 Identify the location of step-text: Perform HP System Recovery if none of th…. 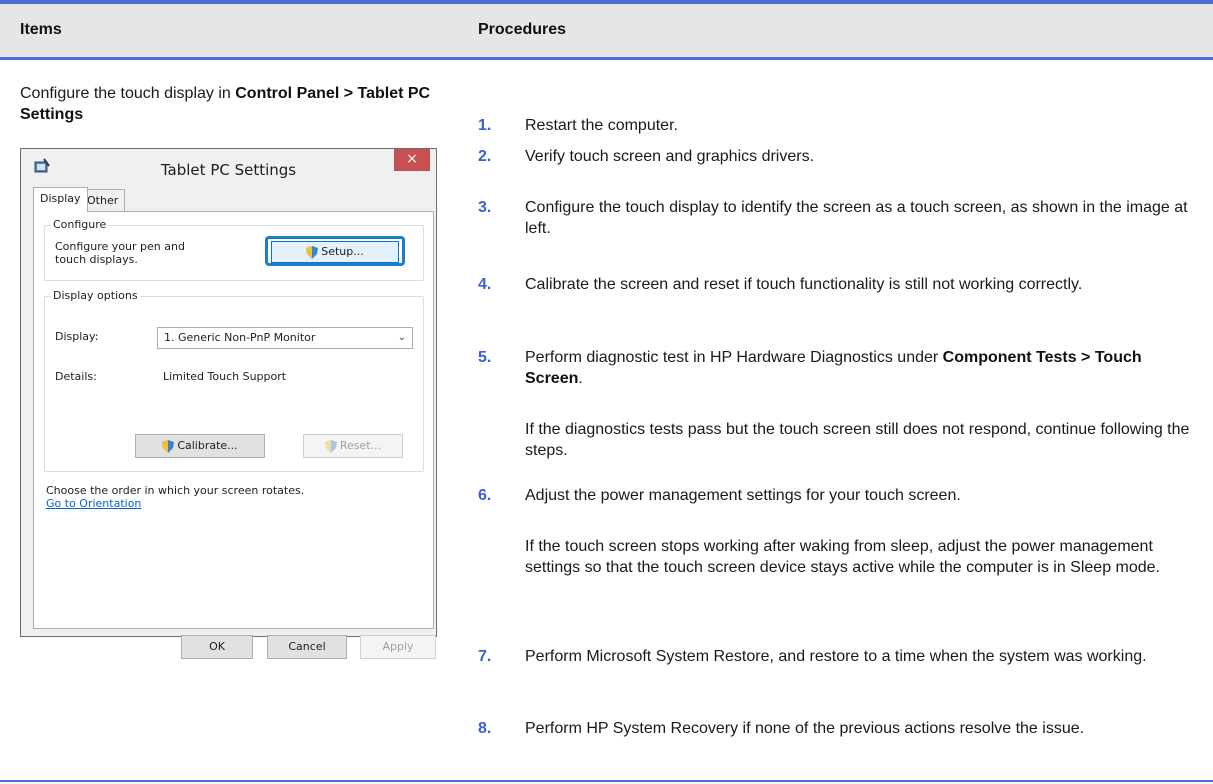
(805, 728).